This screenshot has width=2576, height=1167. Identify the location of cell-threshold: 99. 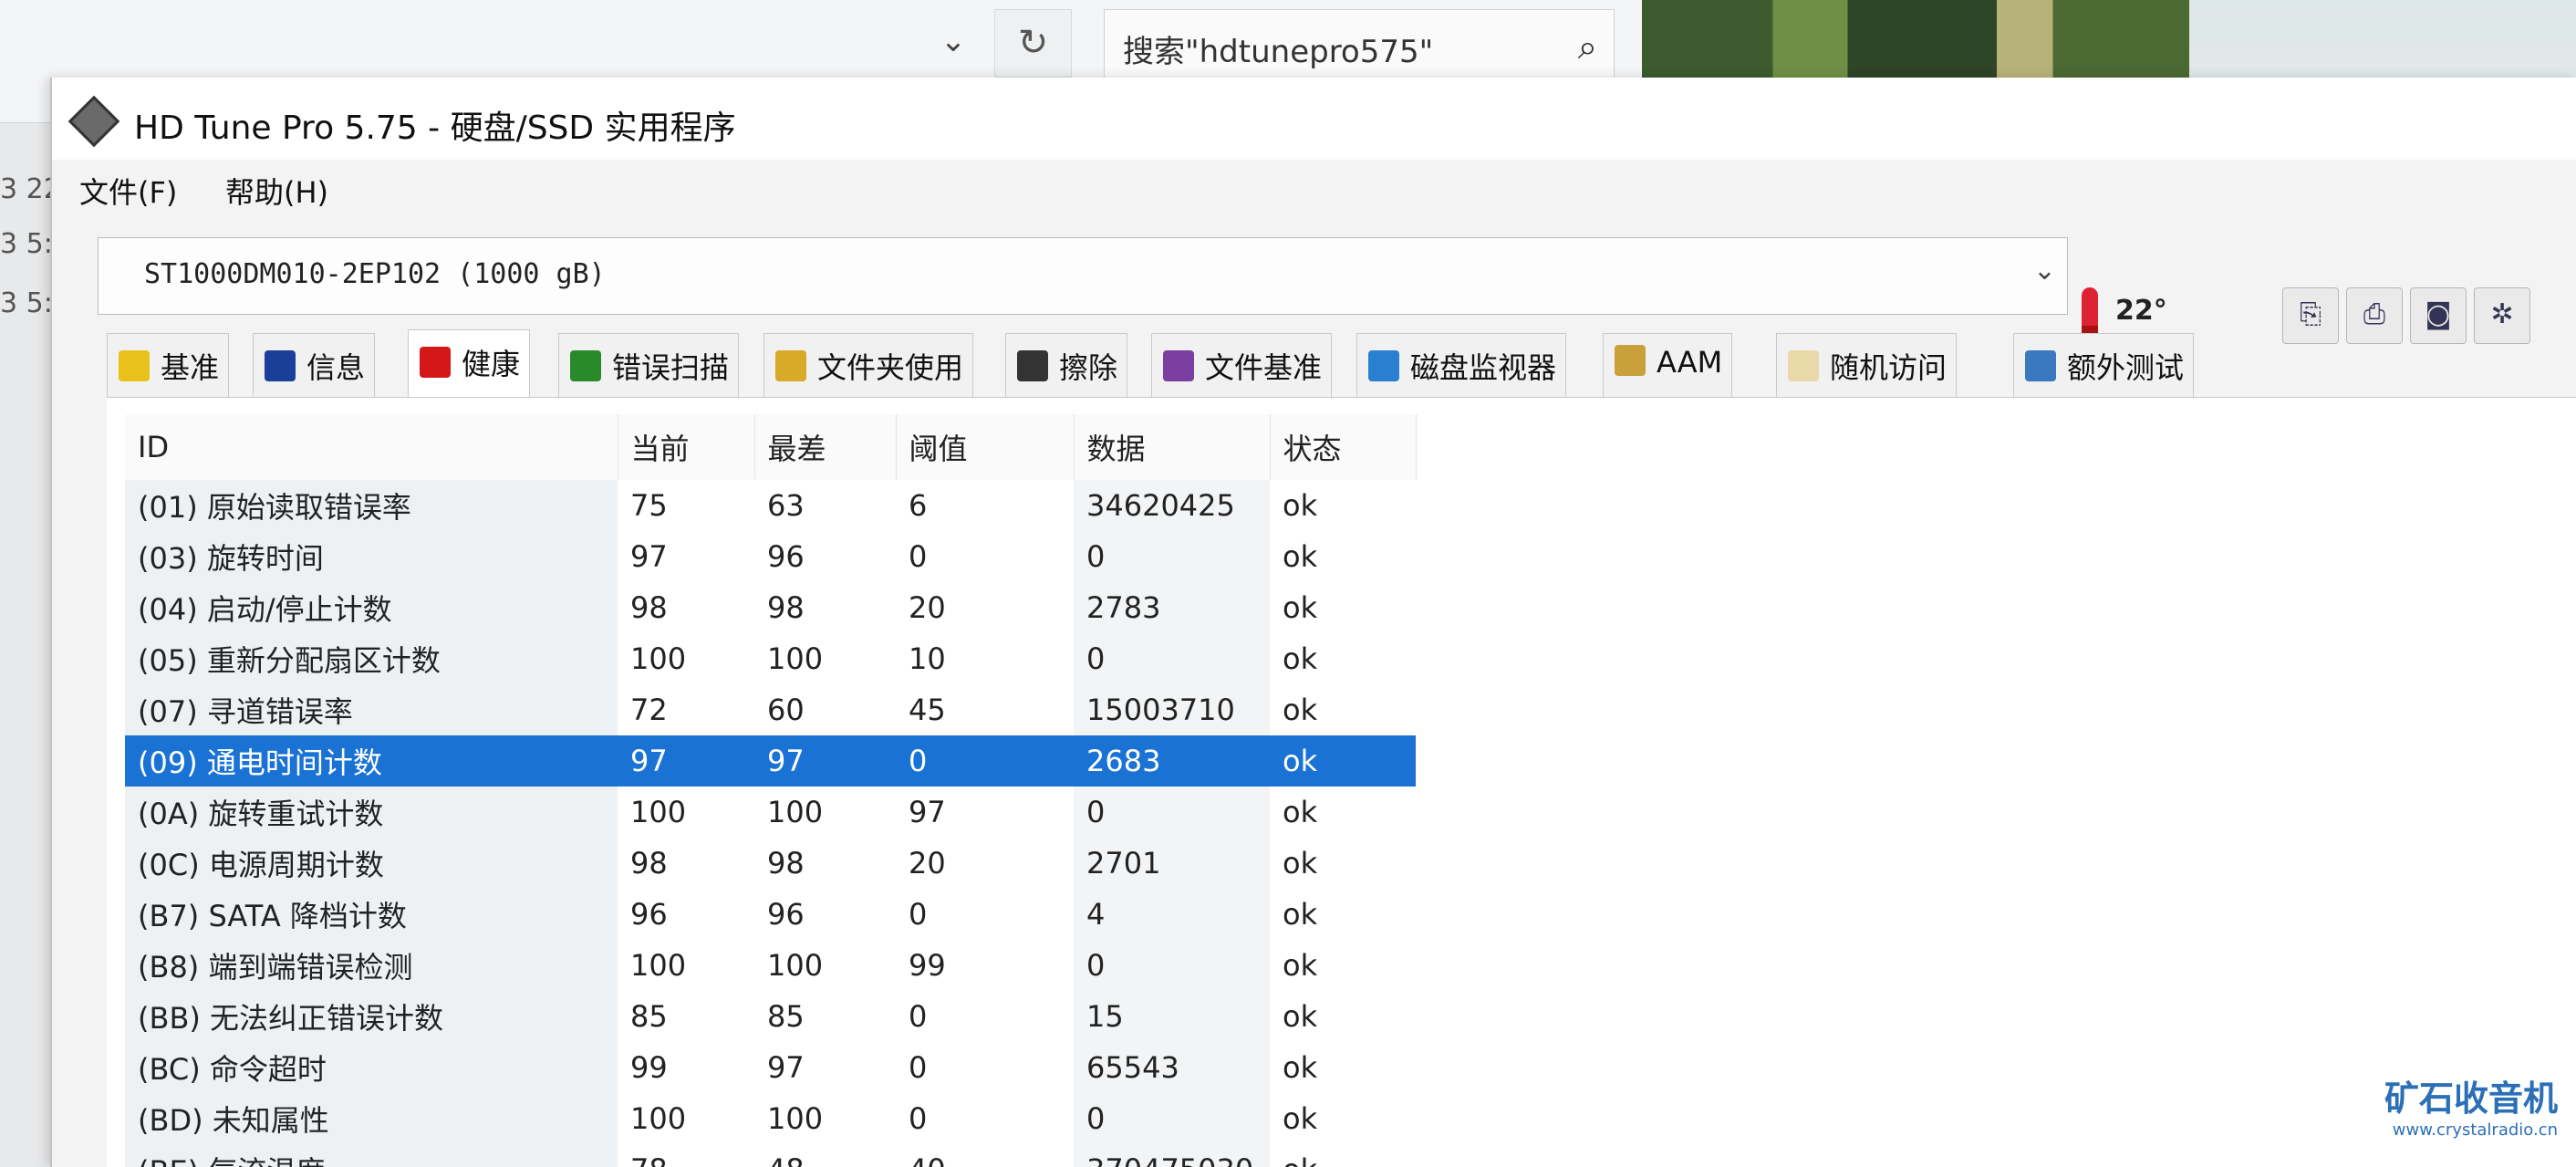
(927, 965).